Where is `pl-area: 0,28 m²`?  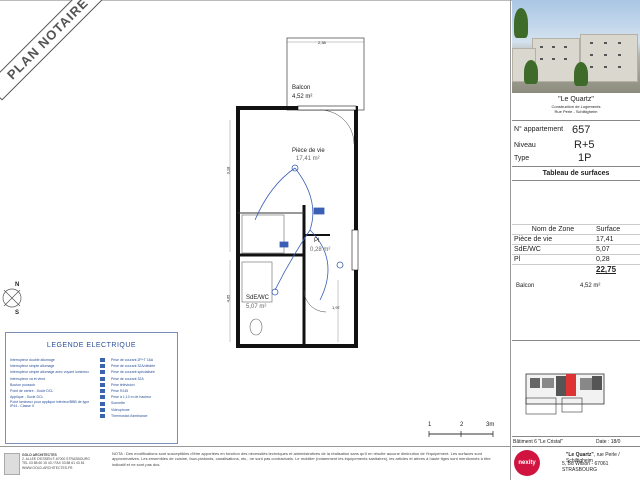
pl-area: 0,28 m² is located at coordinates (320, 250).